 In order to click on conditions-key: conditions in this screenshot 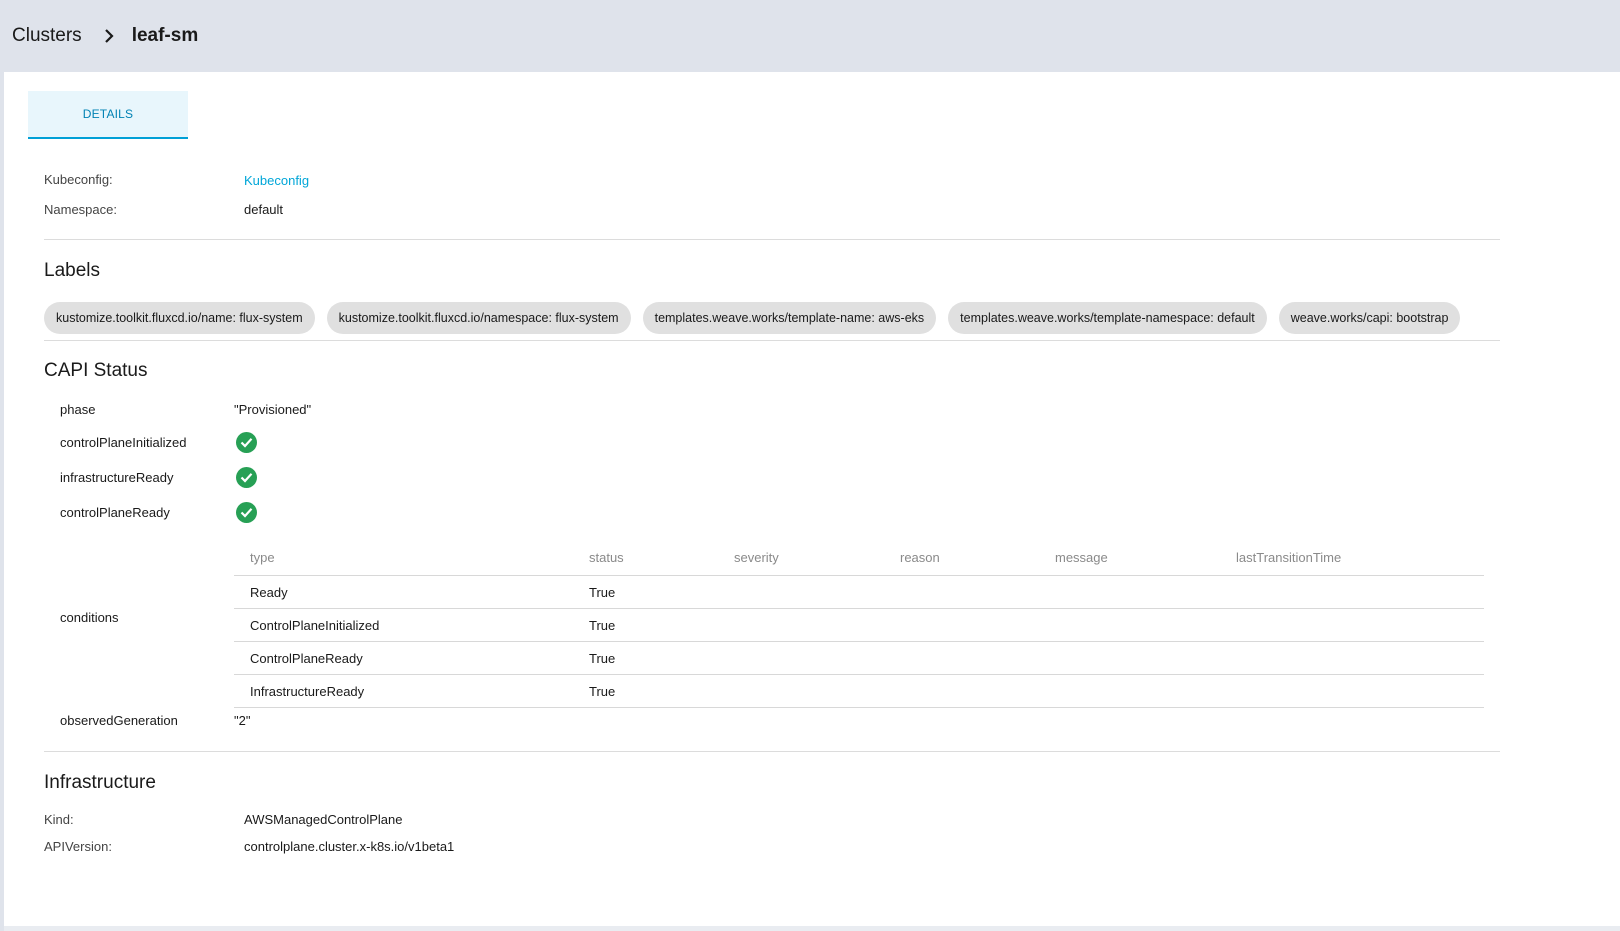, I will do `click(89, 617)`.